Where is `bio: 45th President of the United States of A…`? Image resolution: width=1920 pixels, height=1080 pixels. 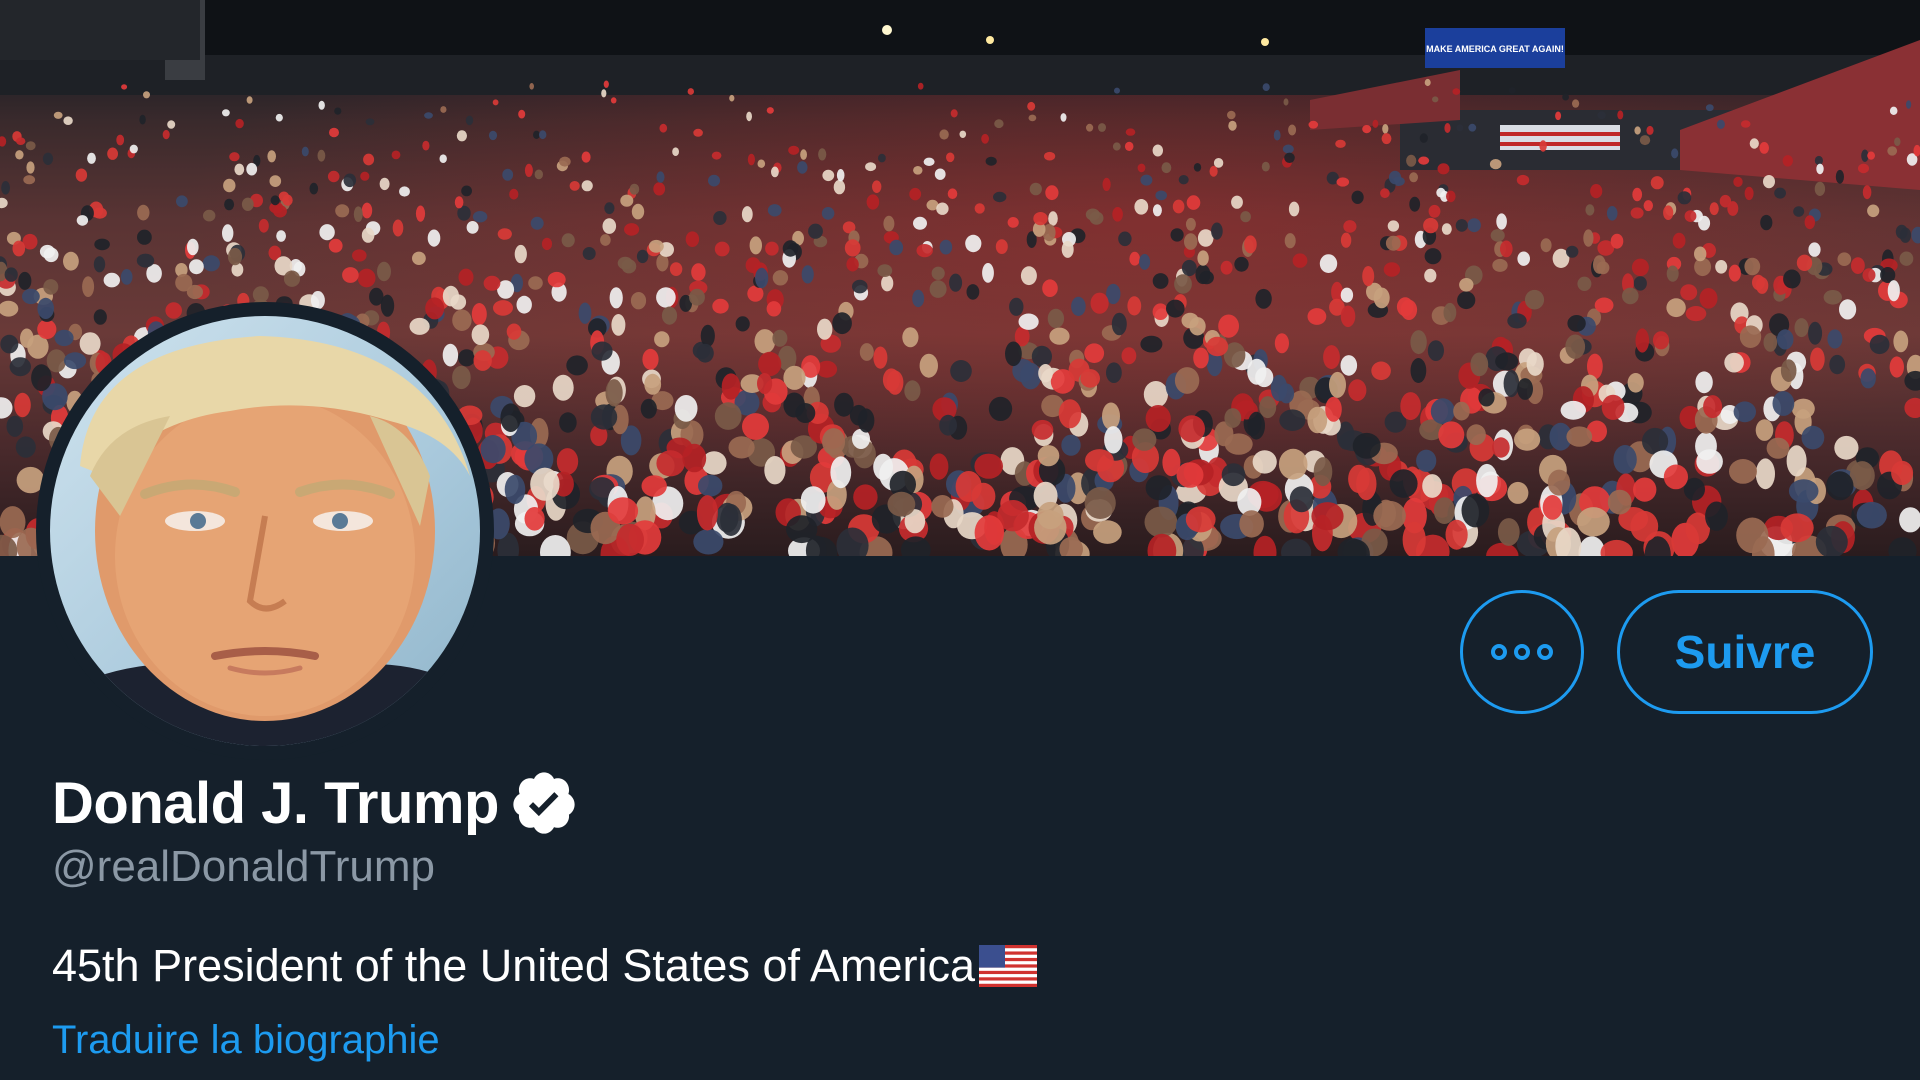 bio: 45th President of the United States of A… is located at coordinates (545, 966).